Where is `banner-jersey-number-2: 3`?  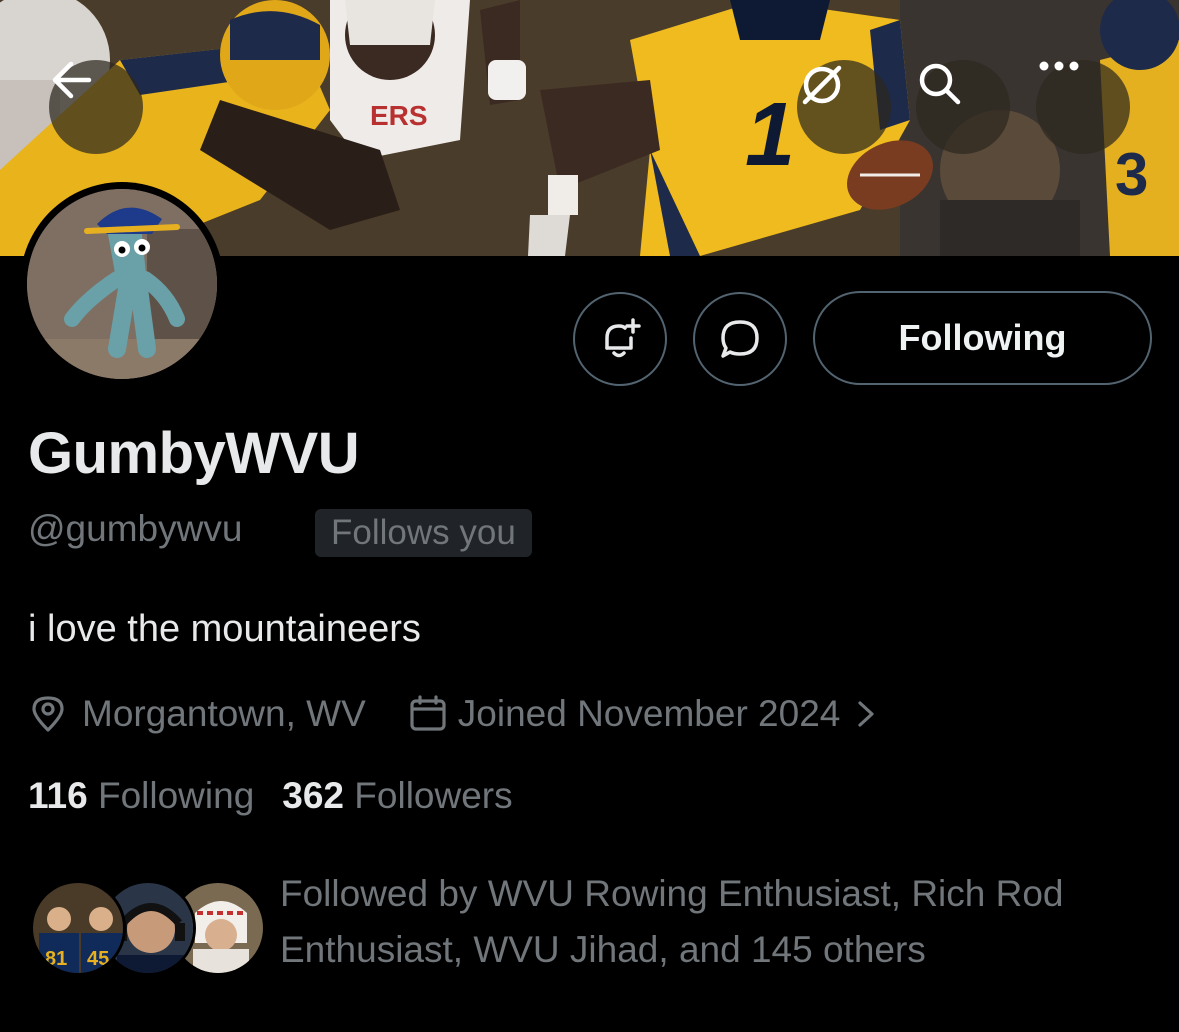
banner-jersey-number-2: 3 is located at coordinates (1131, 174).